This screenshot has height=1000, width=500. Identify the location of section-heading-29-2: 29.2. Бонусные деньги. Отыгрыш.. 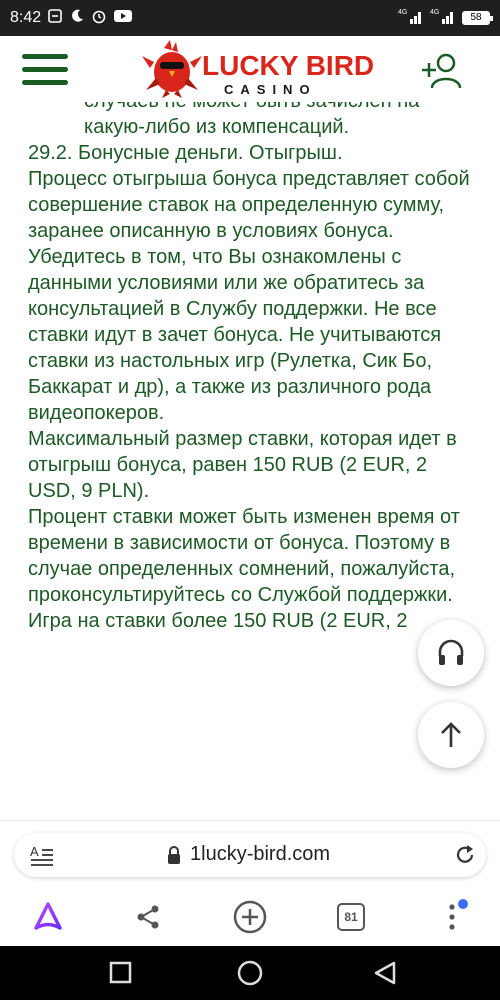
(185, 153).